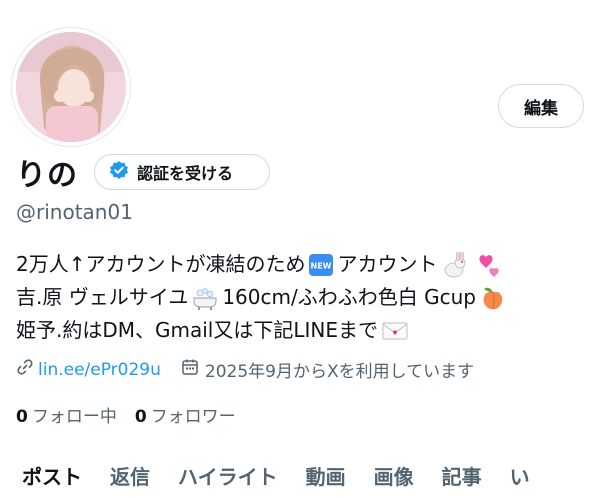  Describe the element at coordinates (520, 475) in the screenshot. I see `tab-likes: い` at that location.